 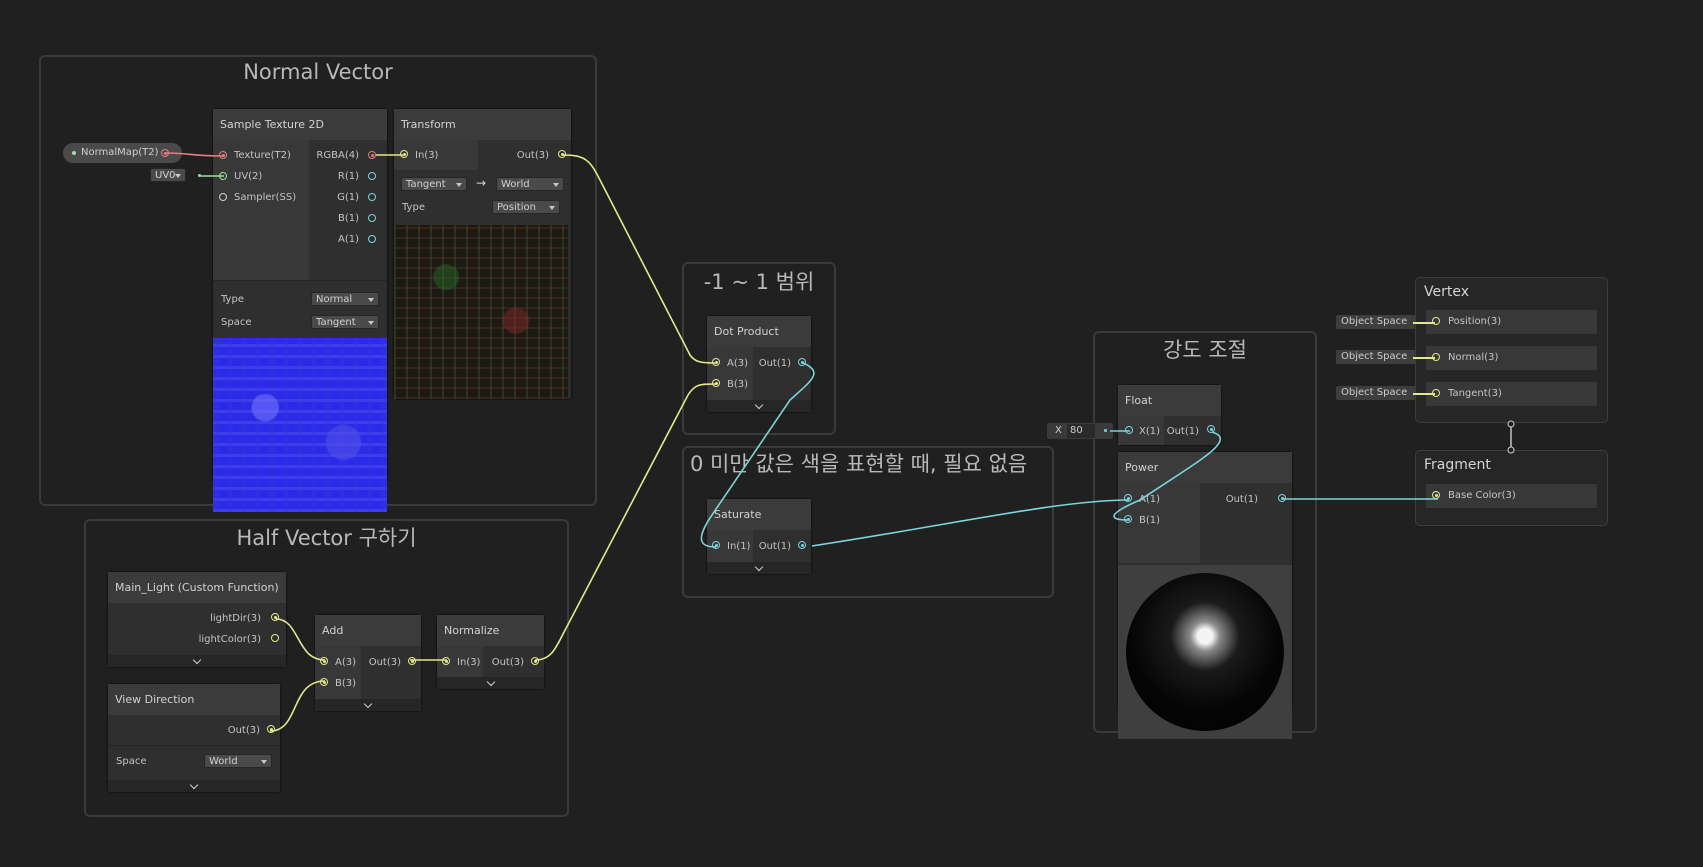 What do you see at coordinates (275, 638) in the screenshot?
I see `lightcolor-output-port` at bounding box center [275, 638].